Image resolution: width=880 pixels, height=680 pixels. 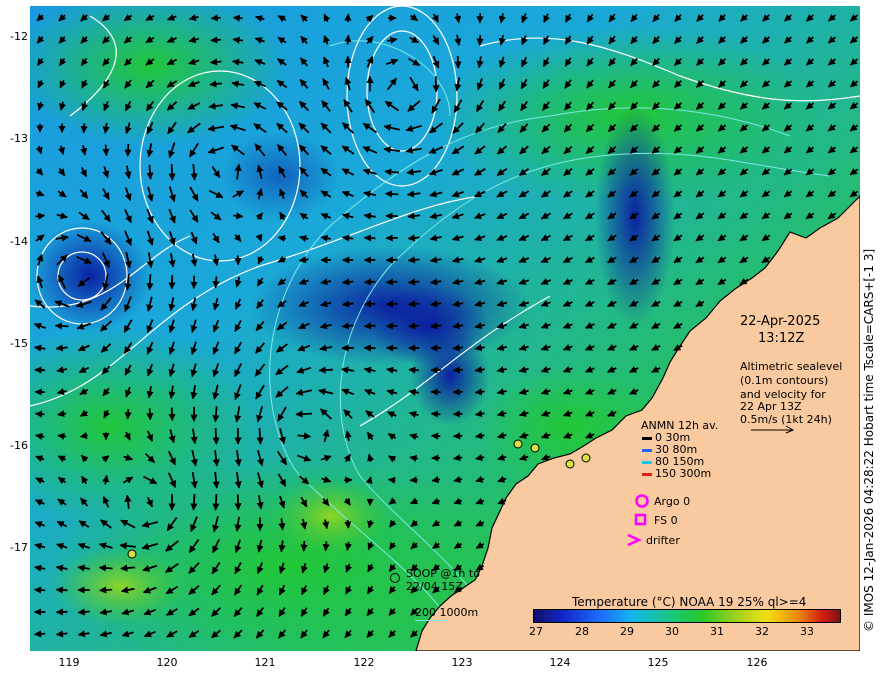 What do you see at coordinates (663, 540) in the screenshot?
I see `drifter-label: drifter` at bounding box center [663, 540].